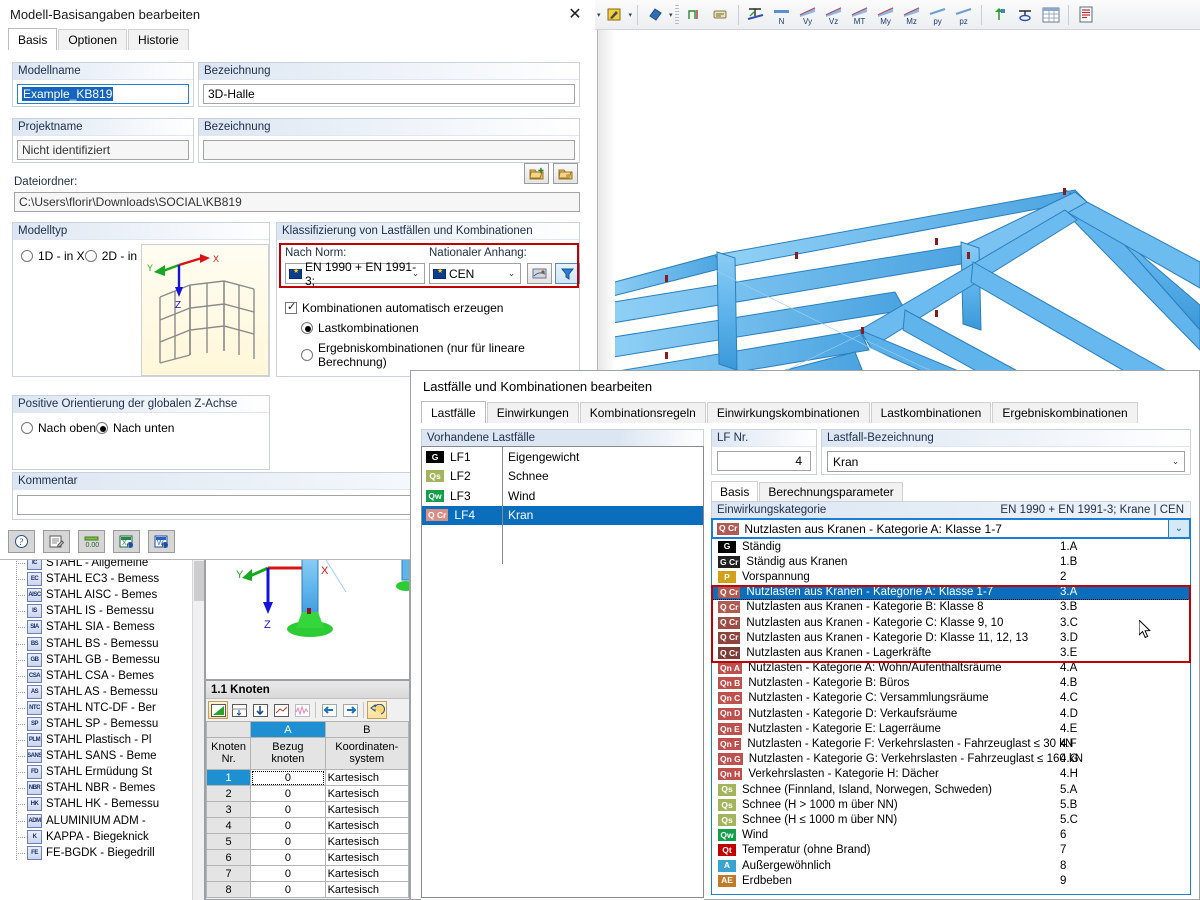 This screenshot has width=1200, height=900. Describe the element at coordinates (912, 15) in the screenshot. I see `moment-Mz-icon: Mz` at that location.